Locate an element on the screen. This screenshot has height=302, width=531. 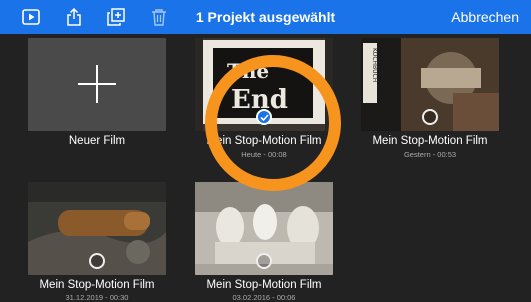
new-film-tile is located at coordinates (97, 84).